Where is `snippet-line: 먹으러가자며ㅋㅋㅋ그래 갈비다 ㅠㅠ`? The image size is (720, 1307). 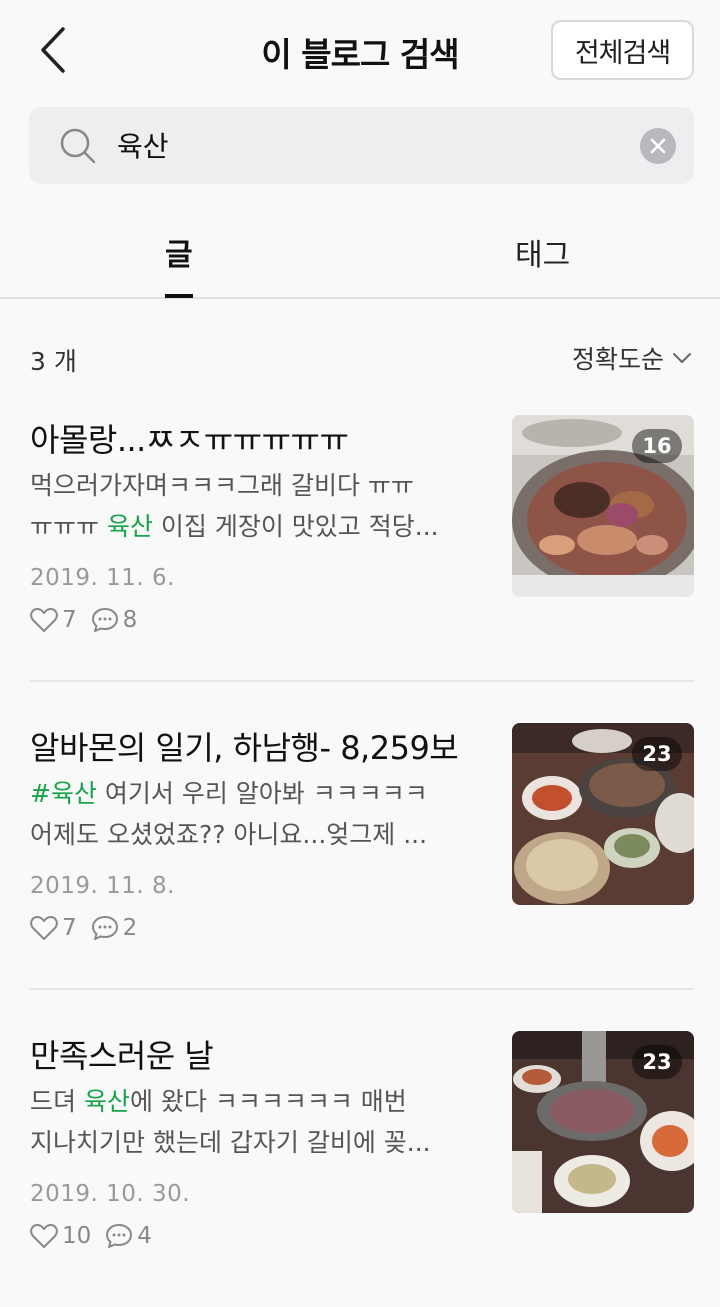 snippet-line: 먹으러가자며ㅋㅋㅋ그래 갈비다 ㅠㅠ is located at coordinates (222, 485).